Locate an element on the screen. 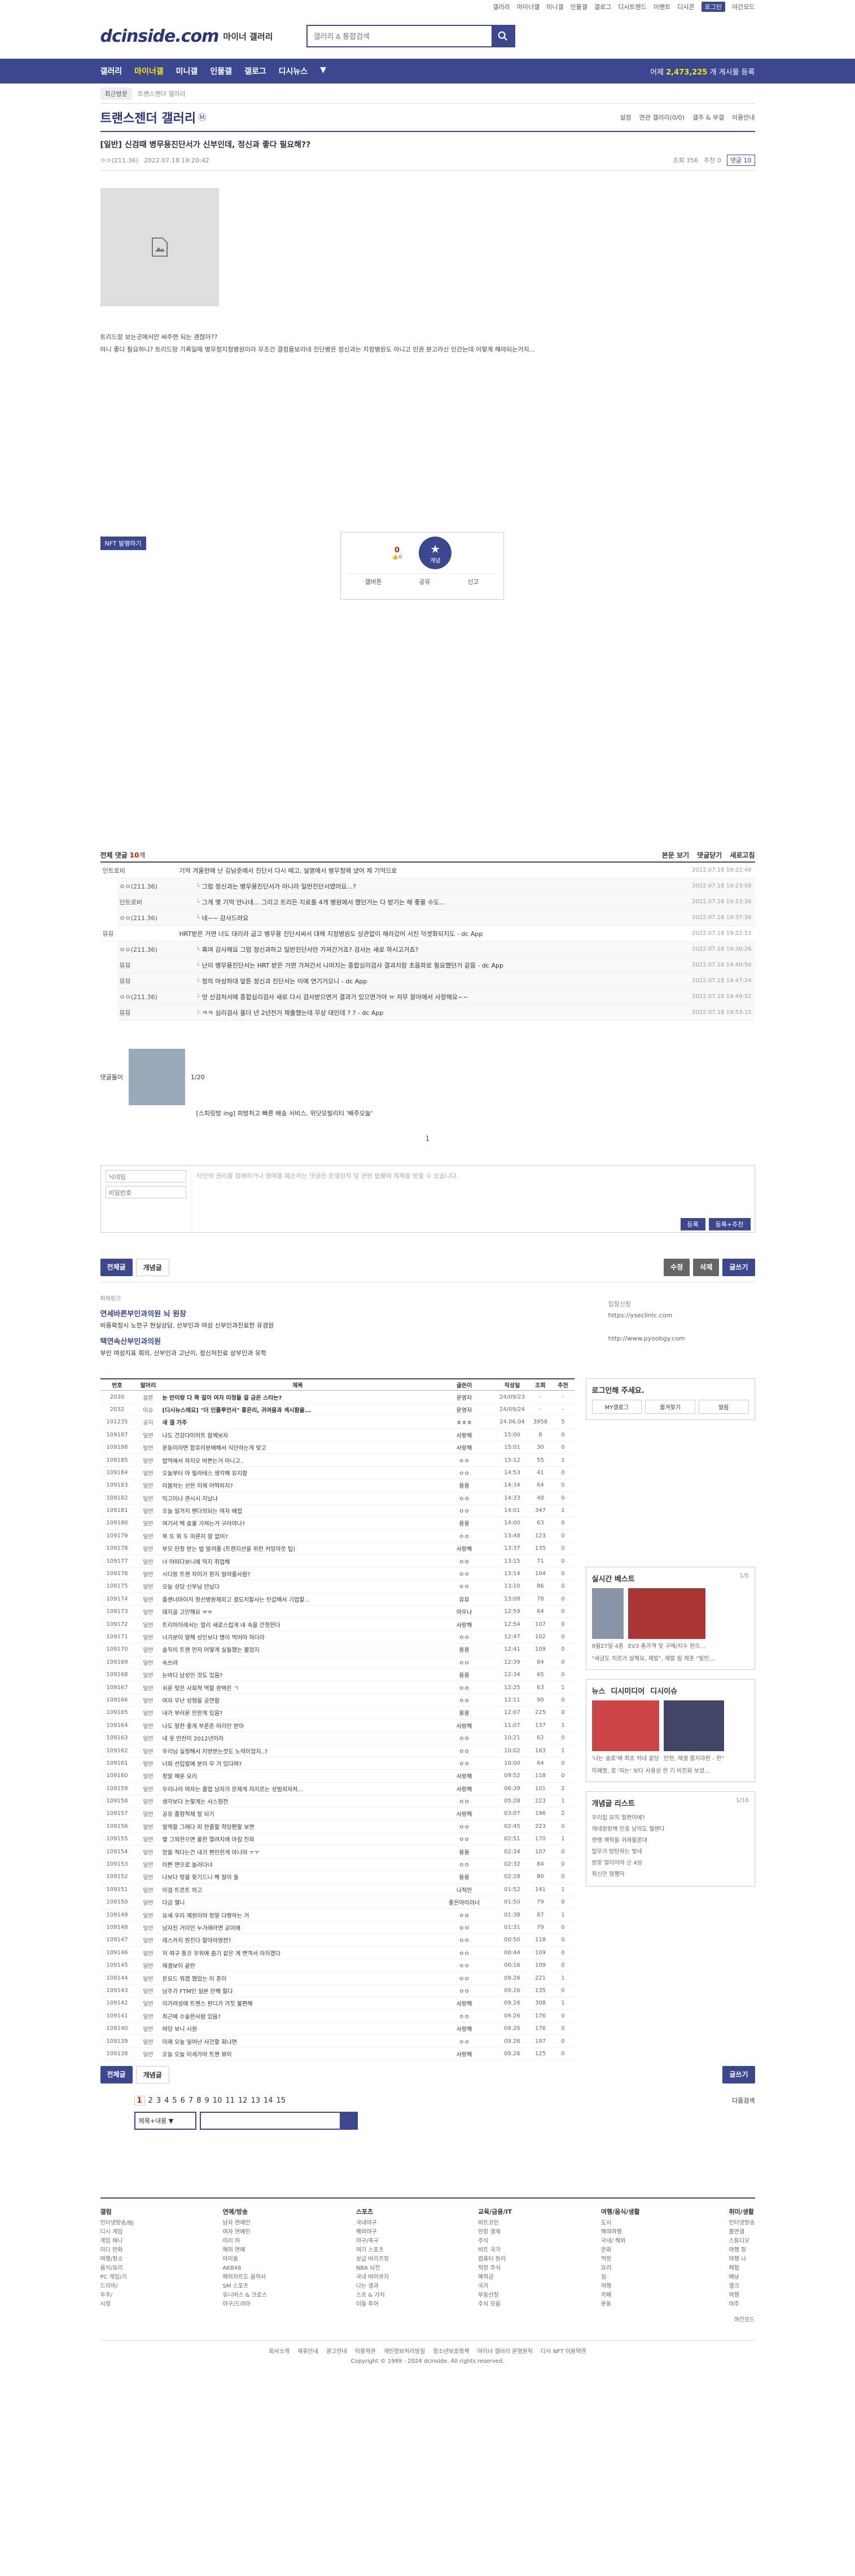  post-subject: 내 옷 만잔이 2012년이라 is located at coordinates (298, 1738).